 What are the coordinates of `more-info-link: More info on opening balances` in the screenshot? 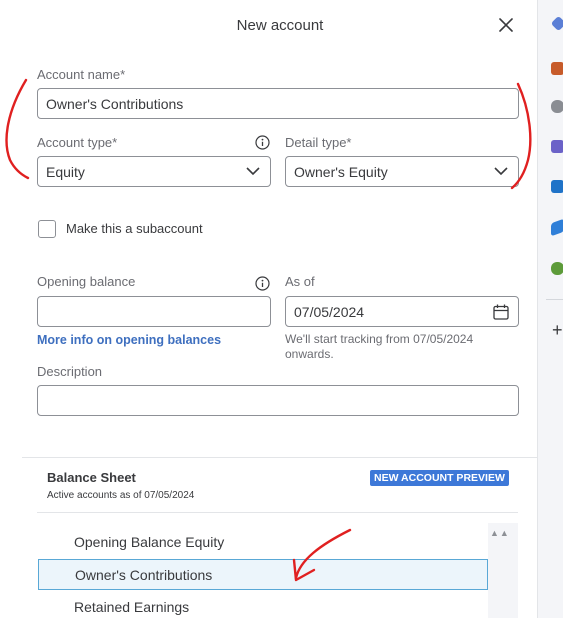 It's located at (129, 340).